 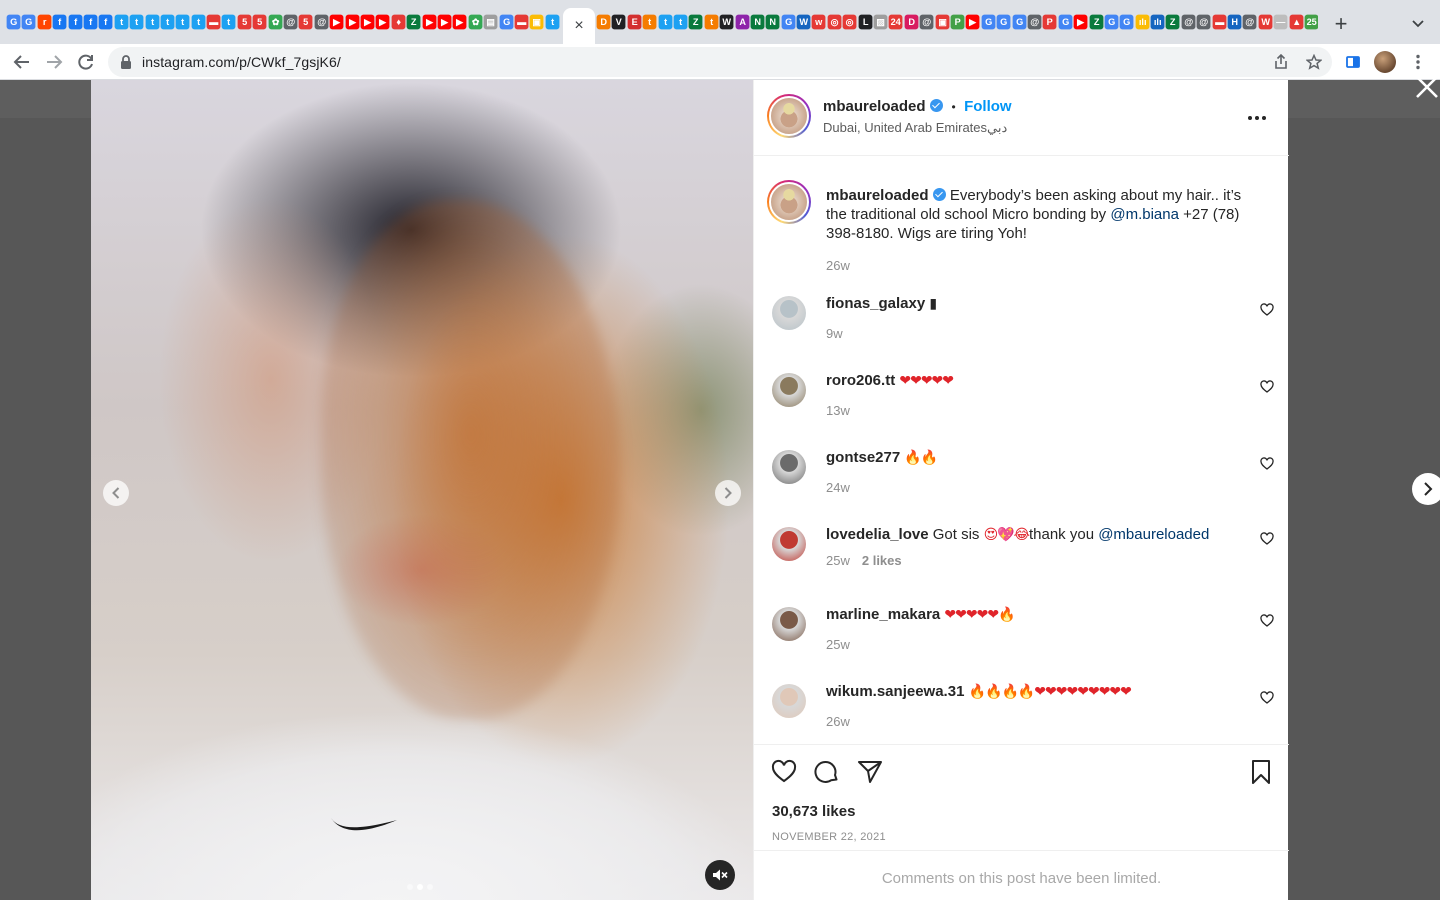 I want to click on tab-favicon-icon: ▣, so click(x=942, y=22).